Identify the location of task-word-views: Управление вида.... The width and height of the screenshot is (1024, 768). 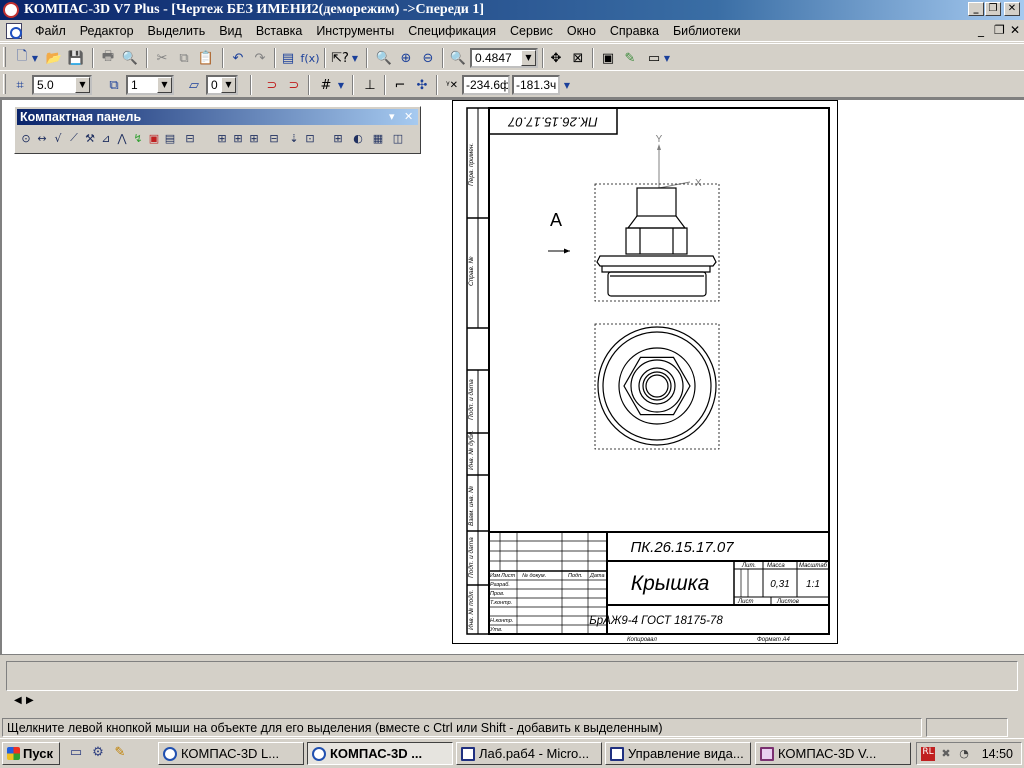
(678, 753).